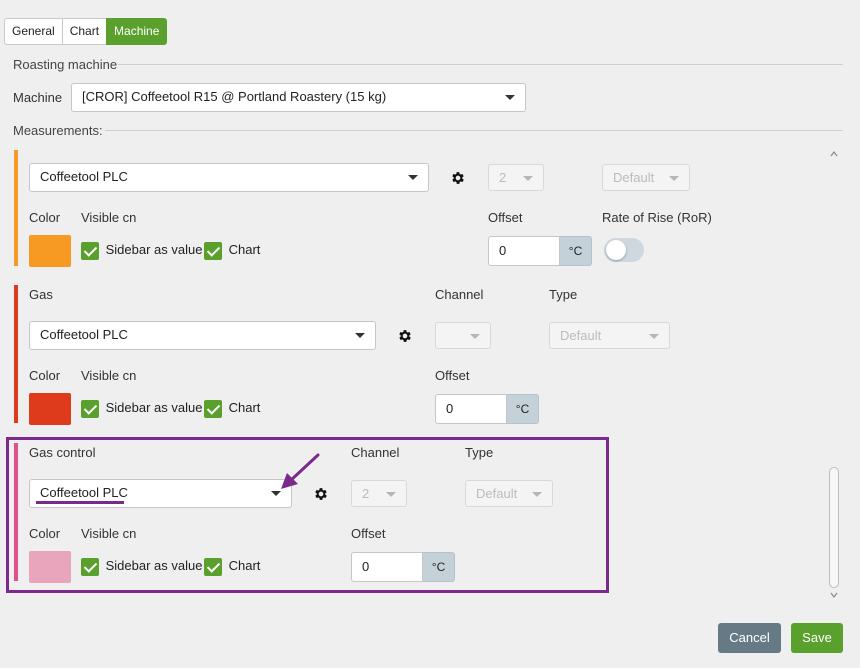 This screenshot has height=668, width=860. I want to click on ror-label: Rate of Rise (RoR), so click(657, 217).